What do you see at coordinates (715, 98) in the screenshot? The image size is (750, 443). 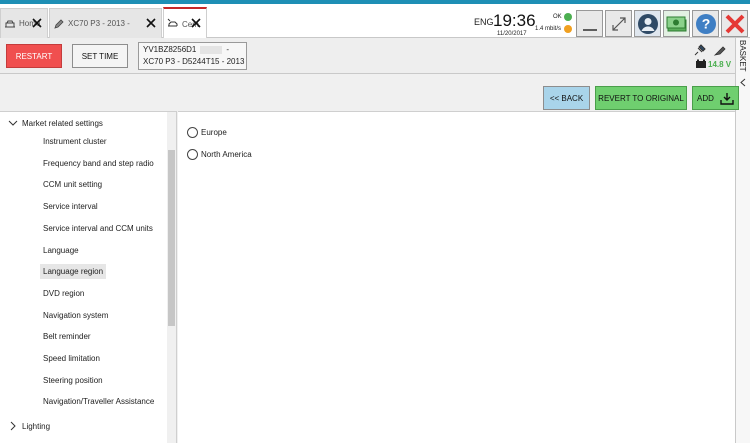 I see `add-button: ADD` at bounding box center [715, 98].